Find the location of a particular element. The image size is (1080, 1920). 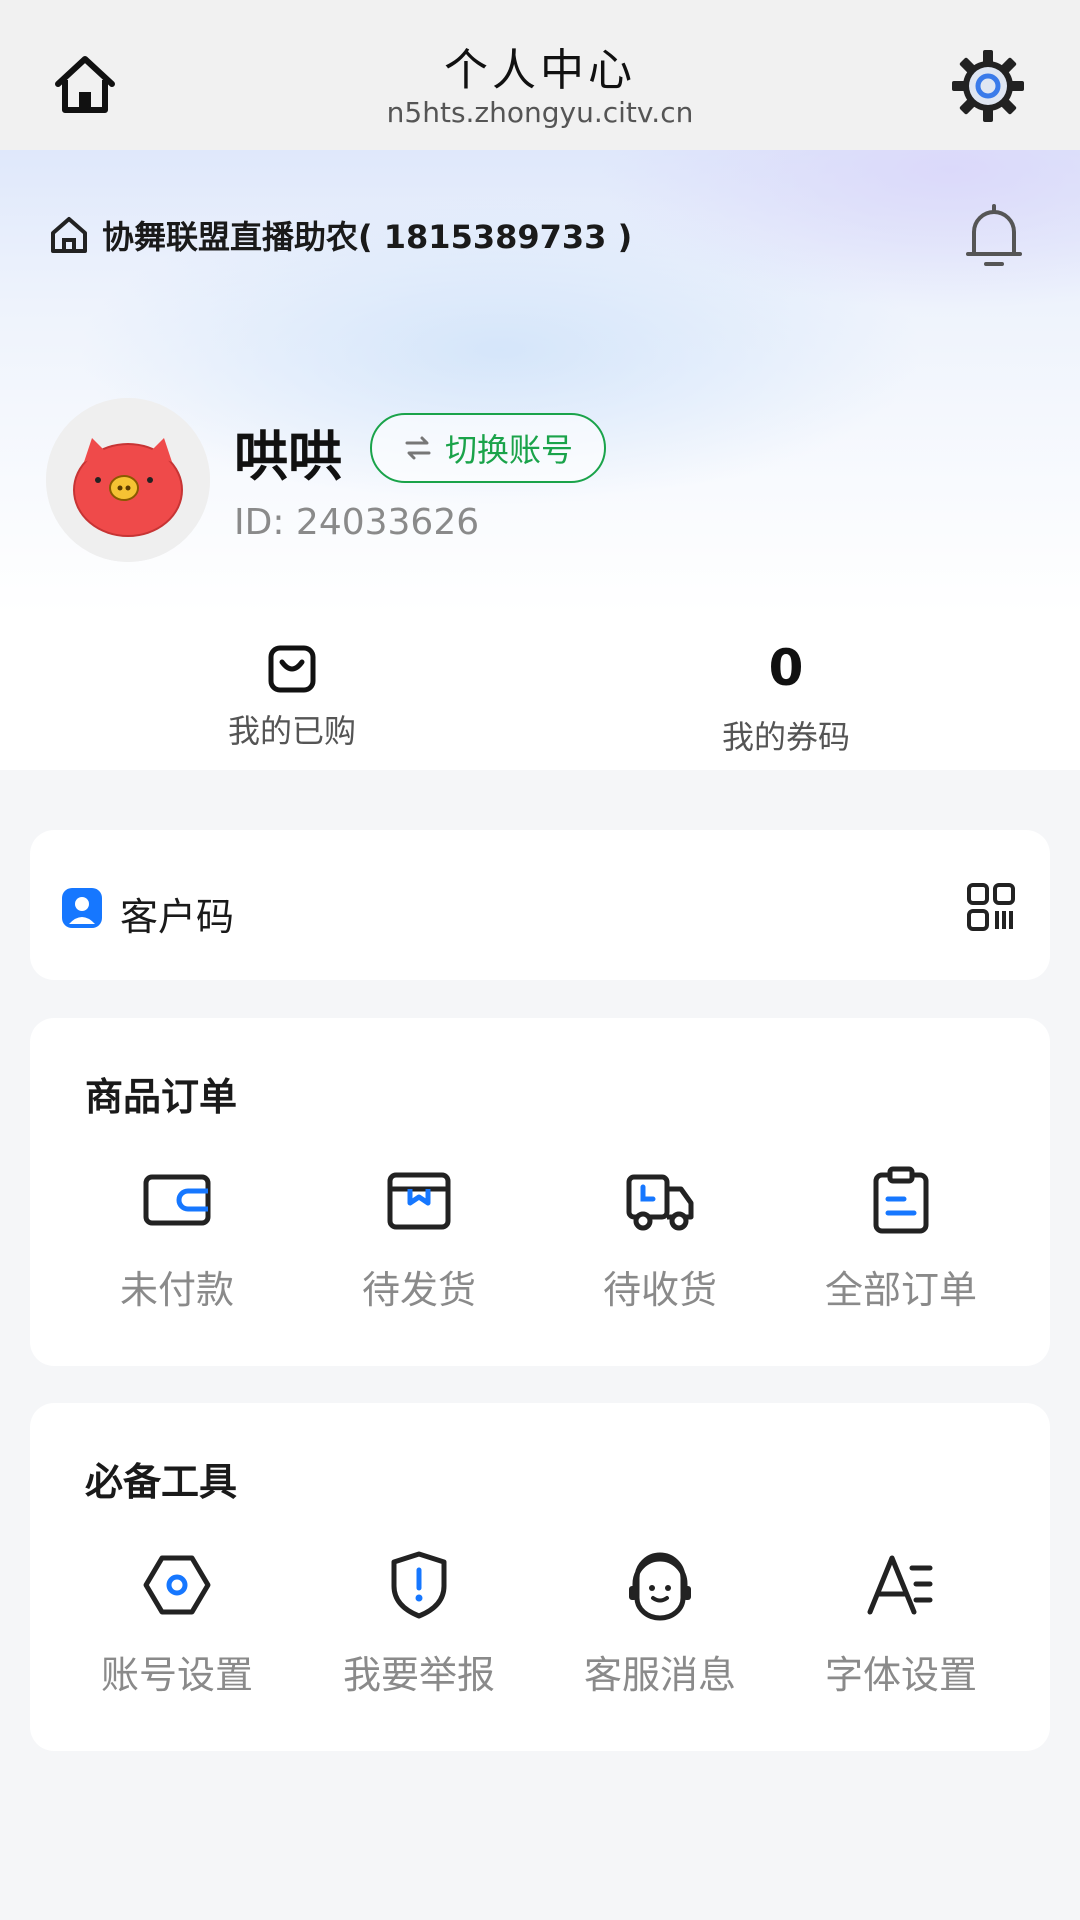

switch-account-label: 切换账号 is located at coordinates (508, 450).